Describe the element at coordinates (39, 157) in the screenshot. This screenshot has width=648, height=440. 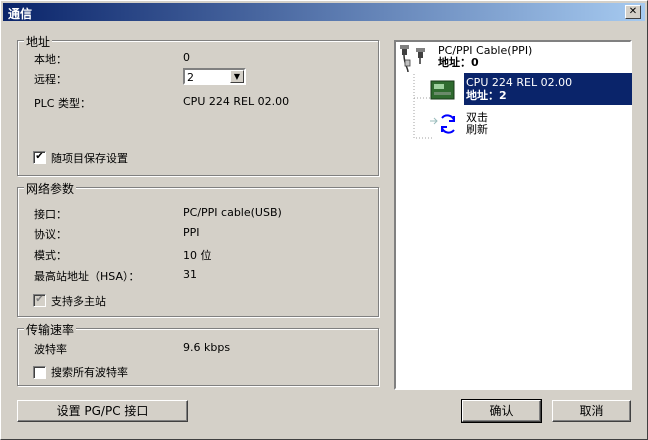
I see `save-setting-checkbox: ✔` at that location.